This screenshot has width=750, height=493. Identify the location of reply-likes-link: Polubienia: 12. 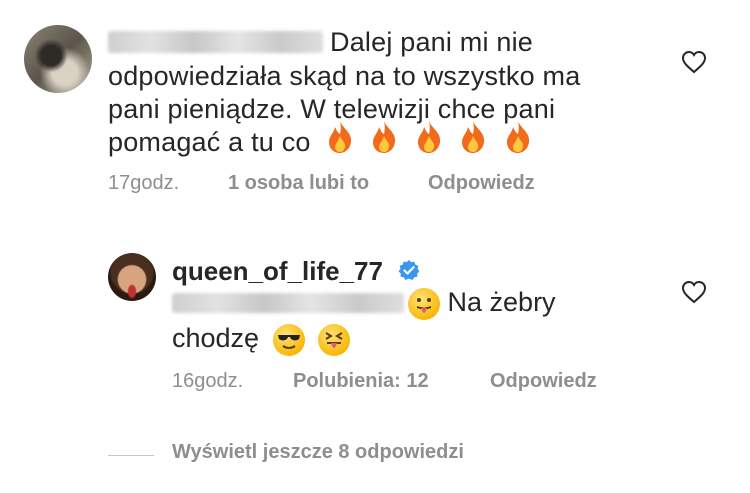
(361, 381).